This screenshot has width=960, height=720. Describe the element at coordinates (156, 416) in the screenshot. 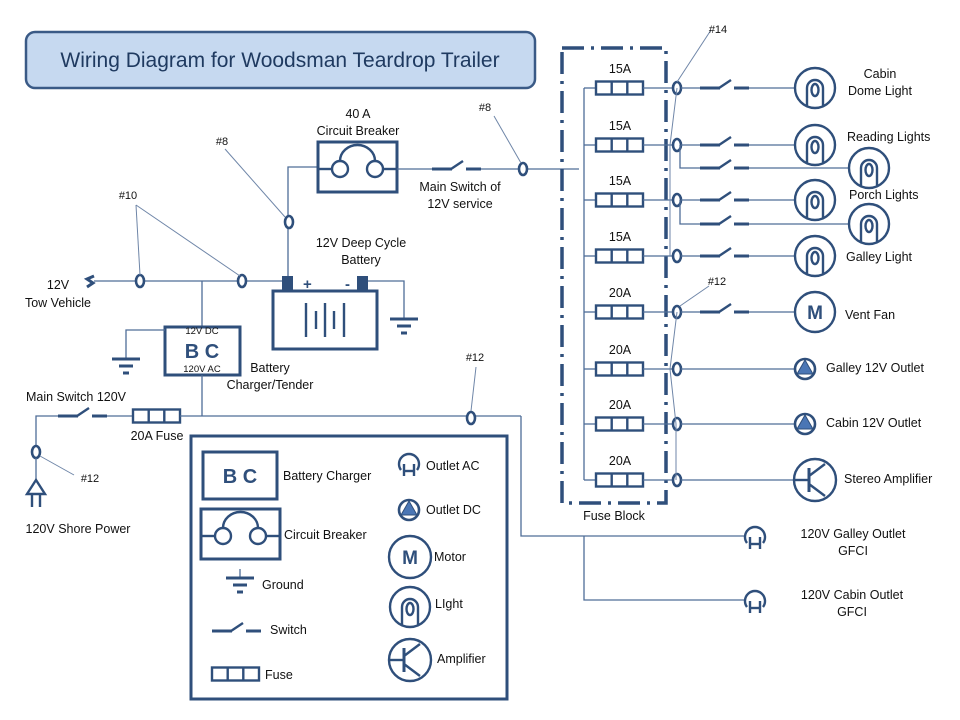

I see `fuse-20a-main` at that location.